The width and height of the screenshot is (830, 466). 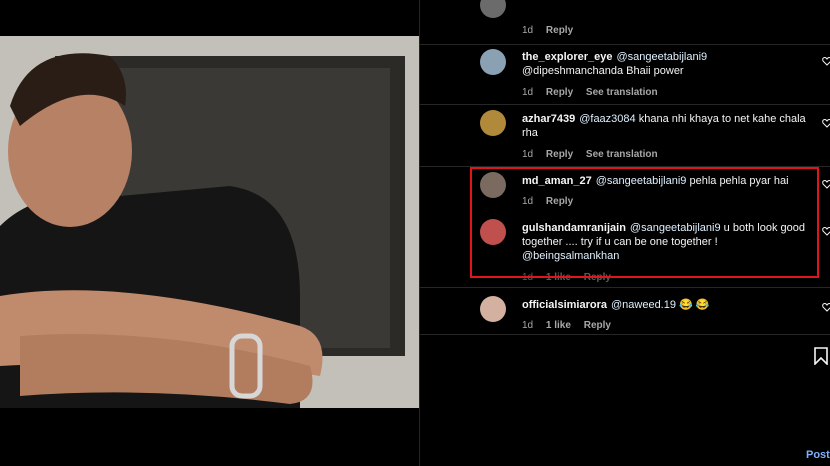 What do you see at coordinates (603, 71) in the screenshot?
I see `comment-body: @dipeshmanchanda Bhaii power` at bounding box center [603, 71].